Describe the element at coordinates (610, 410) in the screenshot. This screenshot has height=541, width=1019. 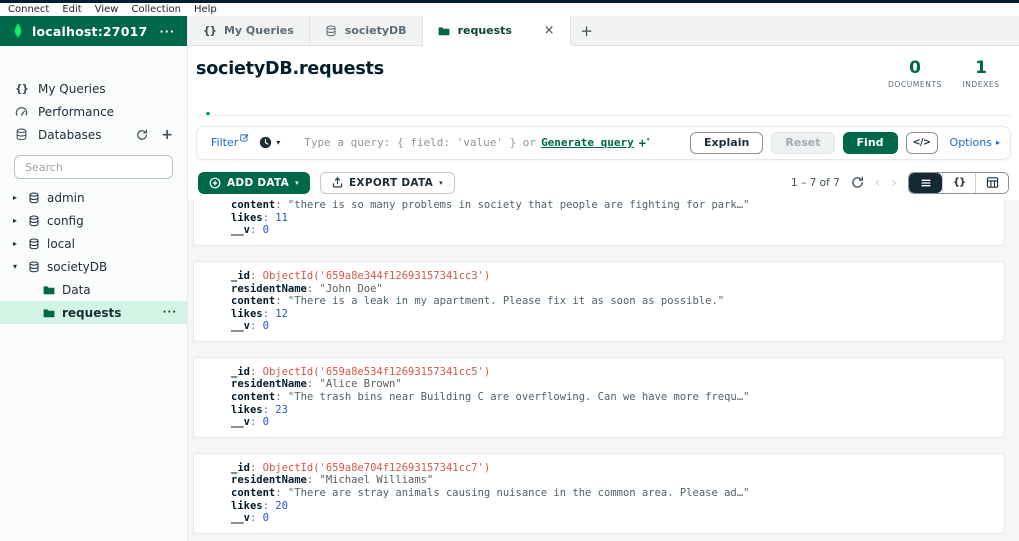
I see `document-field: likes: 23` at that location.